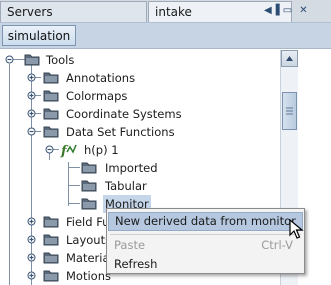 This screenshot has width=331, height=285. What do you see at coordinates (165, 35) in the screenshot?
I see `sub-tab-row: simulation` at bounding box center [165, 35].